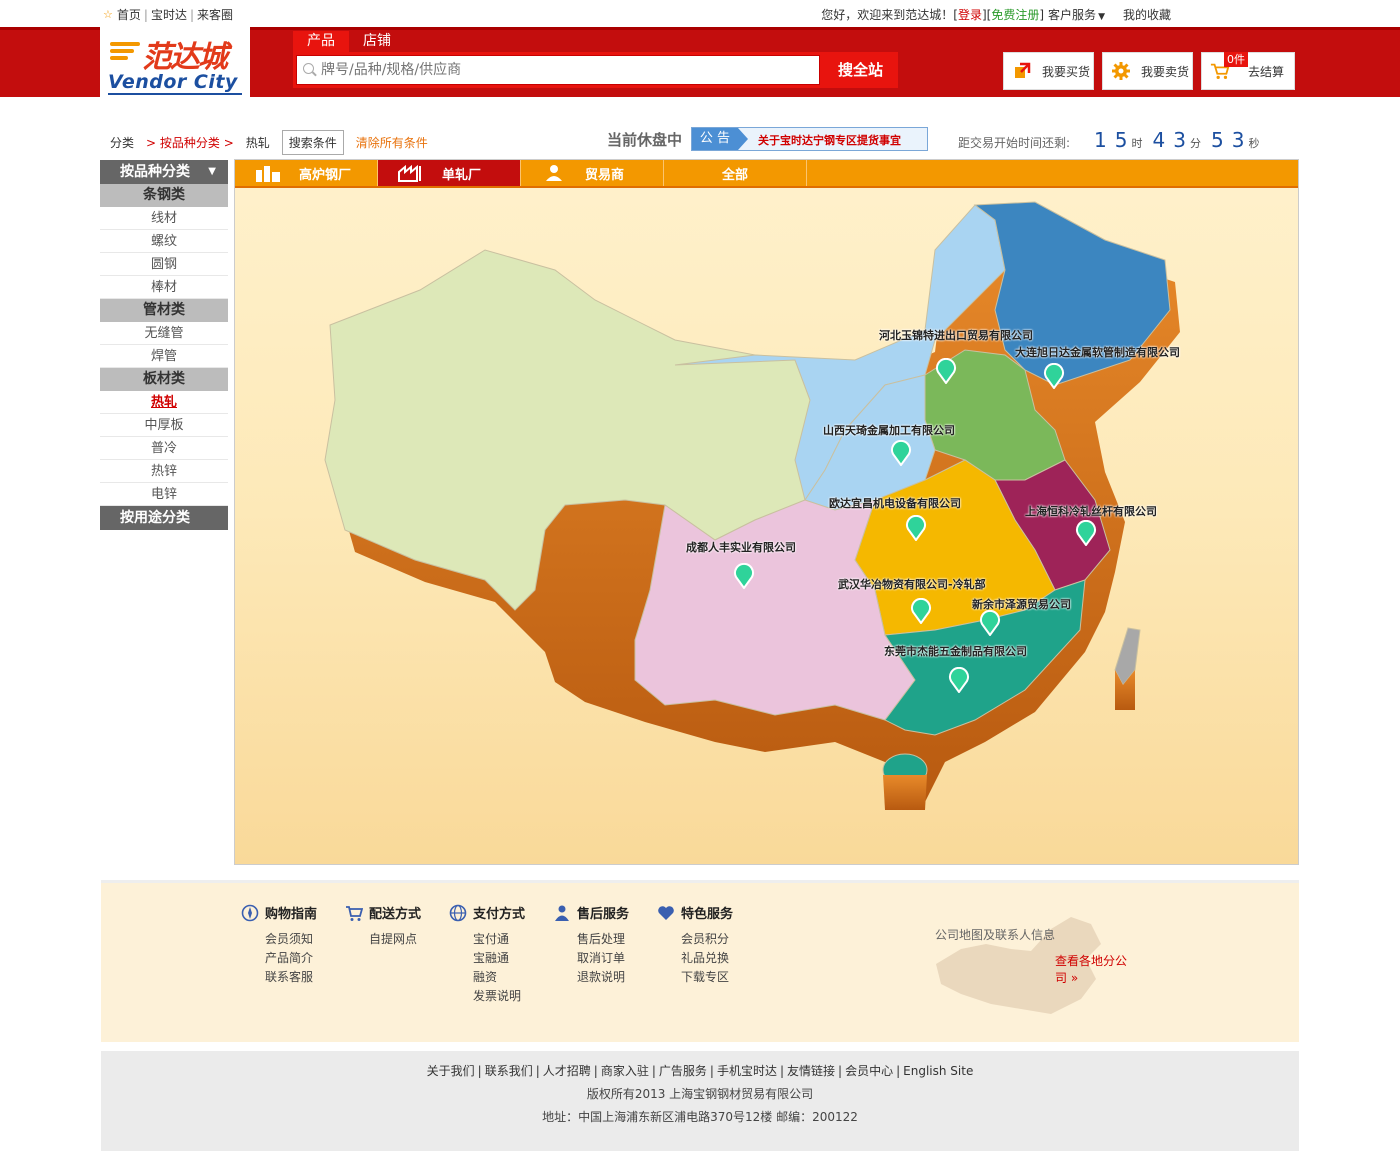  Describe the element at coordinates (747, 1071) in the screenshot. I see `footer-link: 手机宝时达` at that location.